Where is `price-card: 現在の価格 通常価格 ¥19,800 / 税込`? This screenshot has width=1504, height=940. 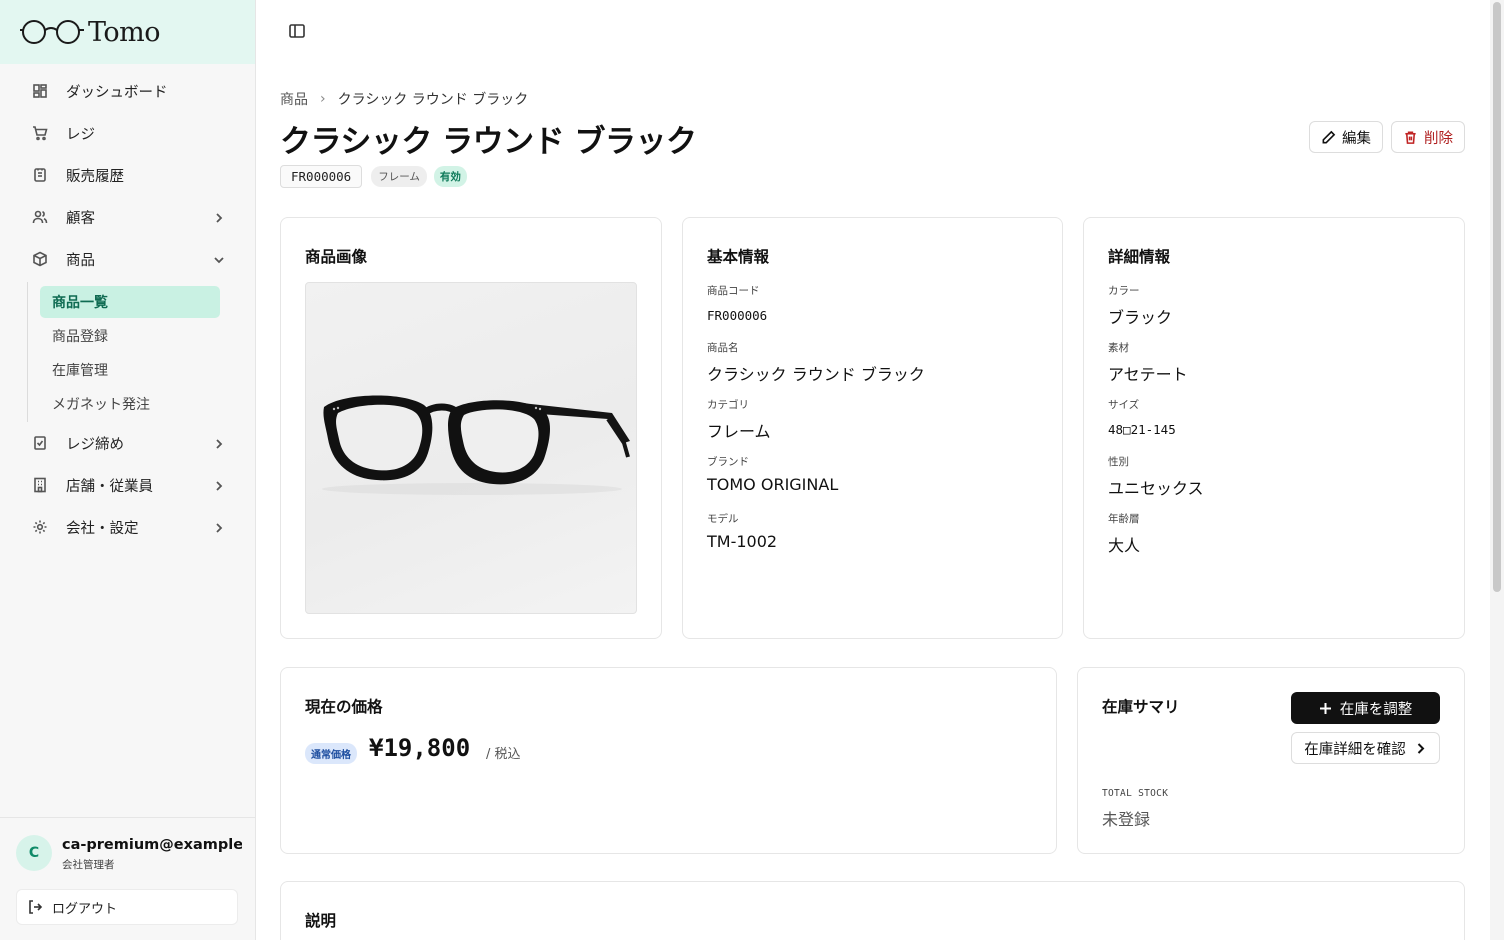
price-card: 現在の価格 通常価格 ¥19,800 / 税込 is located at coordinates (668, 760).